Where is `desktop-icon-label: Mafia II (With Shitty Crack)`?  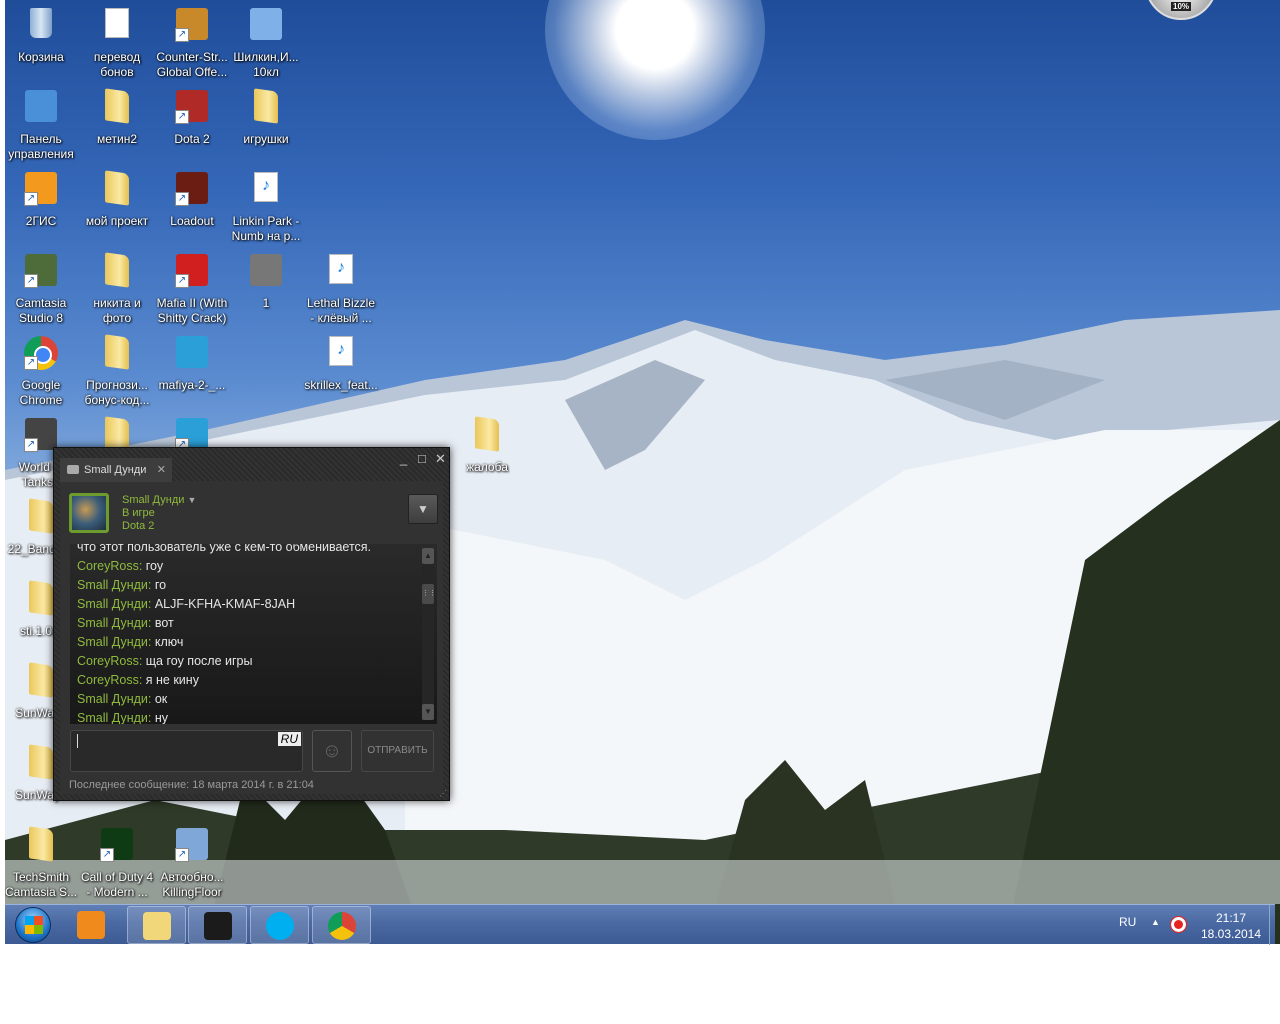 desktop-icon-label: Mafia II (With Shitty Crack) is located at coordinates (192, 310).